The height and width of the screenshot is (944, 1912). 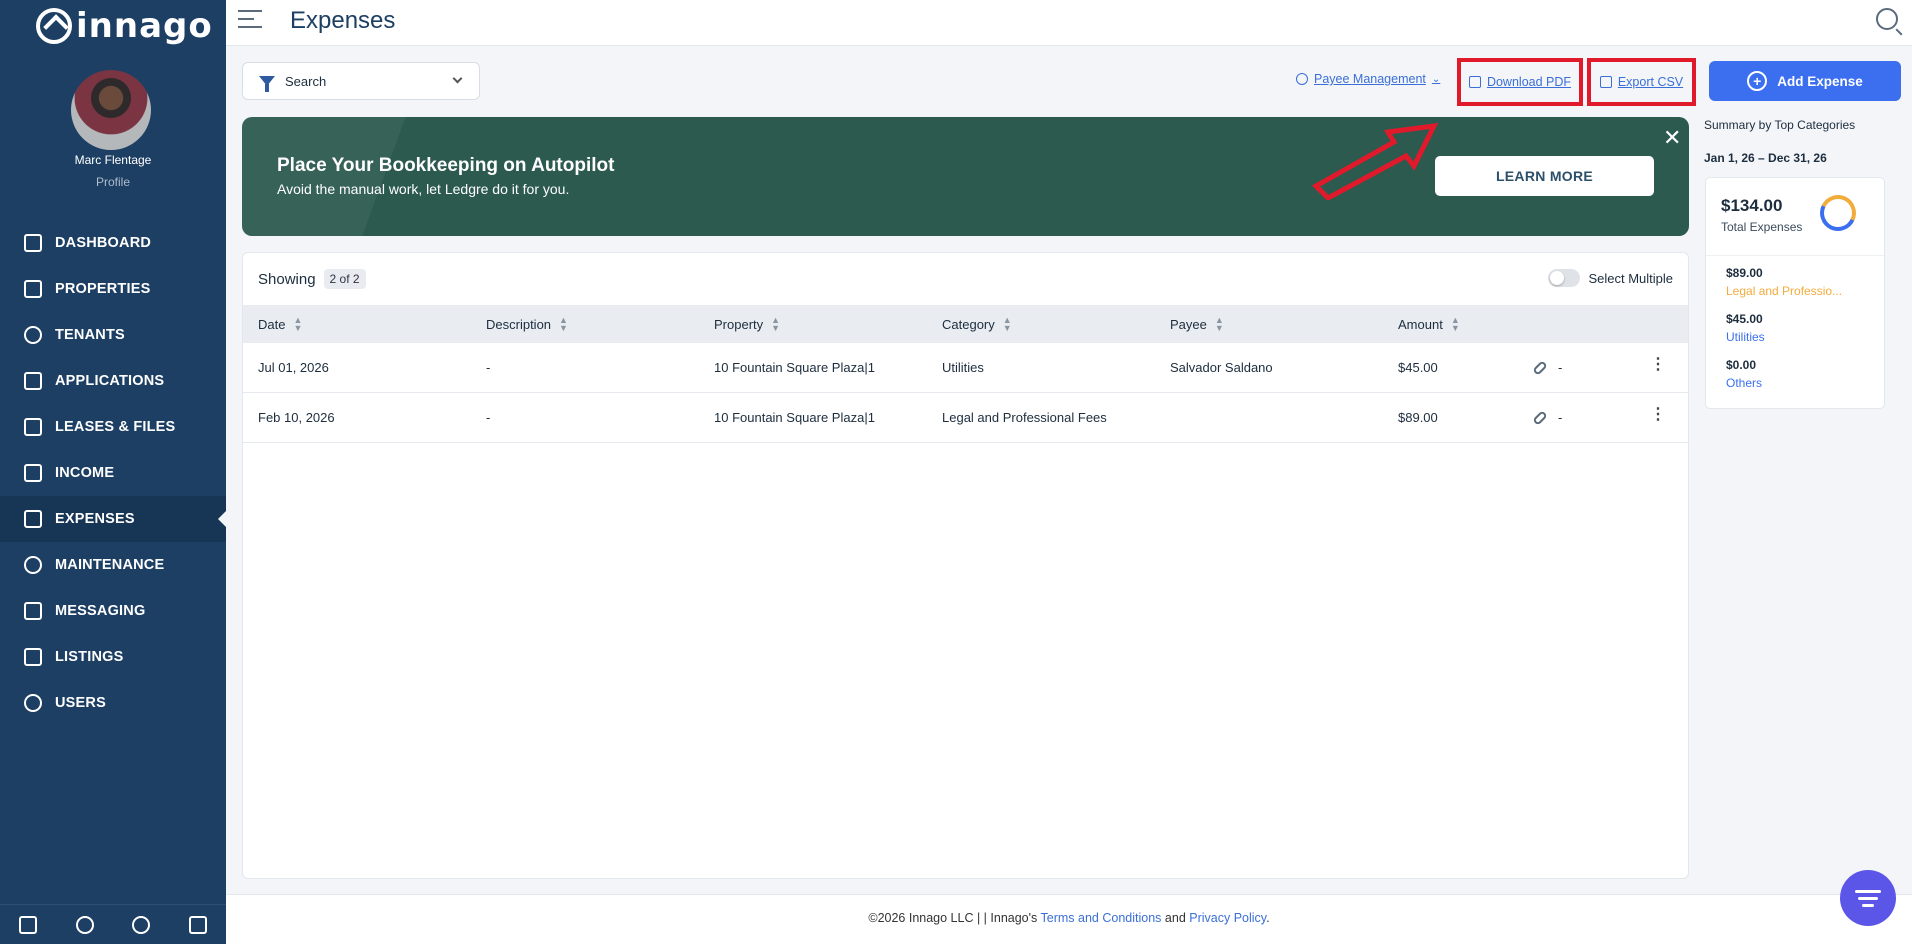 I want to click on summary-item-amount: $89.00, so click(x=1744, y=273).